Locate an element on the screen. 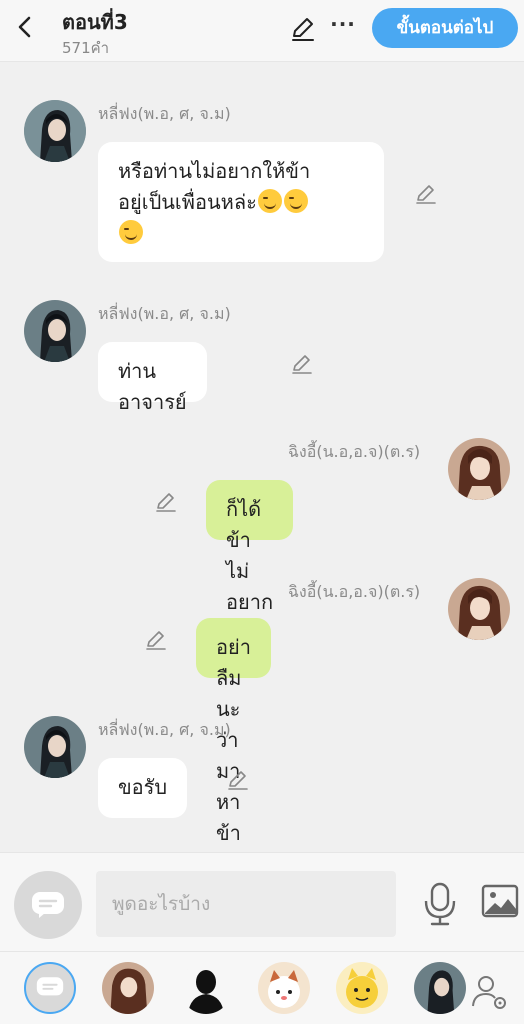 This screenshot has width=524, height=1024. cat-mascot-avatar-icon is located at coordinates (284, 988).